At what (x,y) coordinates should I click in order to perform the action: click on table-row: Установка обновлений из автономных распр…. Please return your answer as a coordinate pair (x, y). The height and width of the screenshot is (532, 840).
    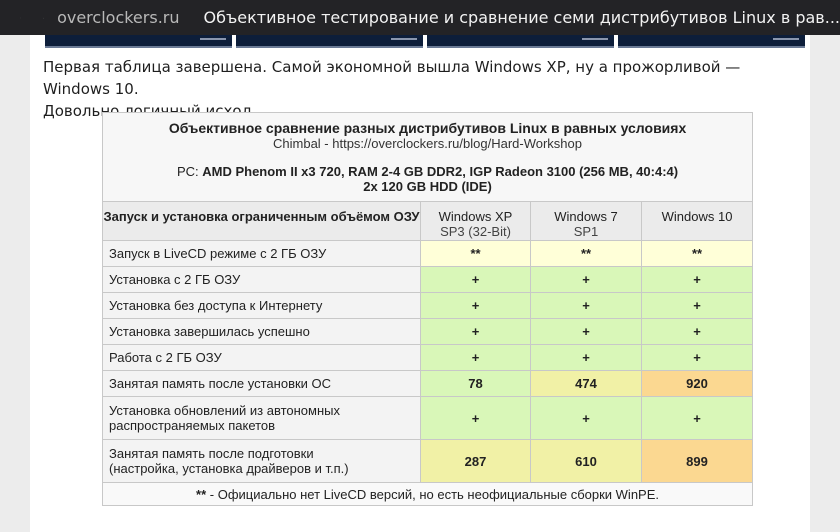
    Looking at the image, I should click on (428, 418).